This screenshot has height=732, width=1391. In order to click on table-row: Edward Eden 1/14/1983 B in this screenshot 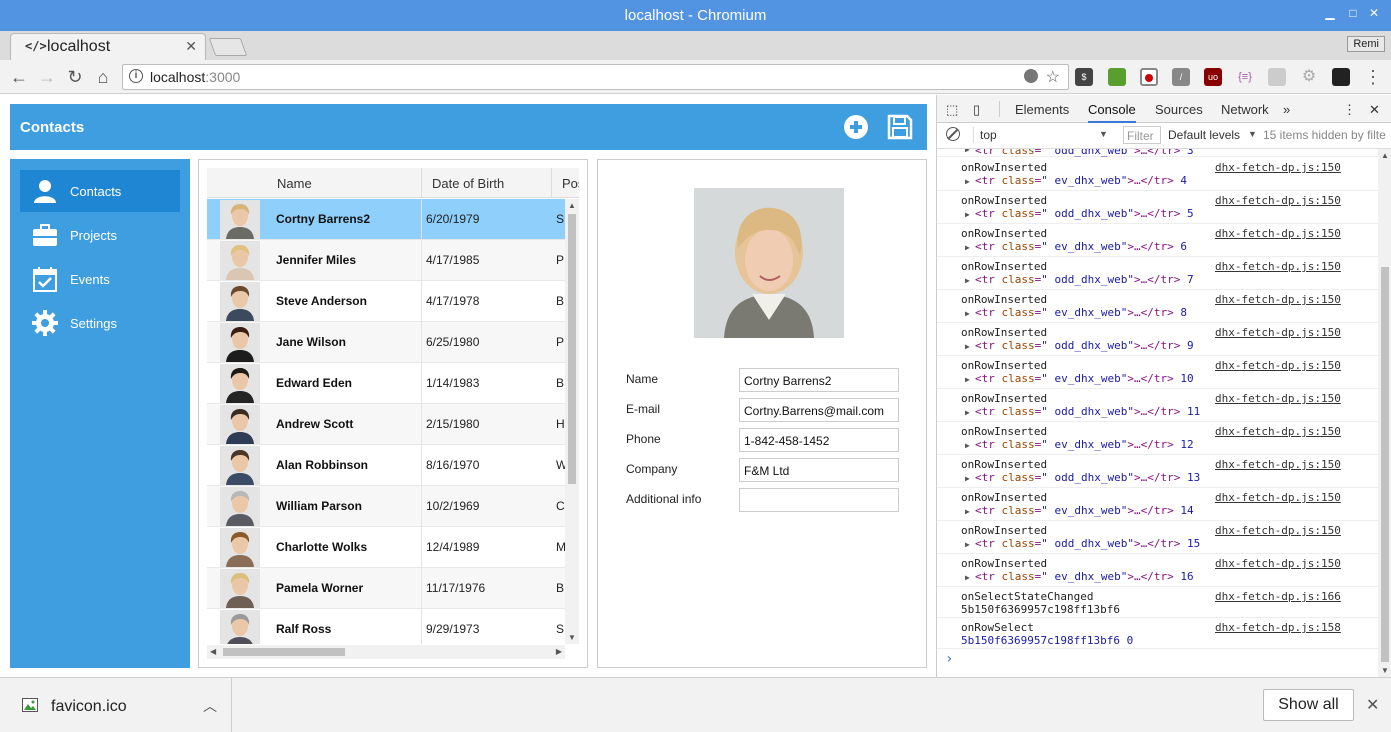, I will do `click(386, 383)`.